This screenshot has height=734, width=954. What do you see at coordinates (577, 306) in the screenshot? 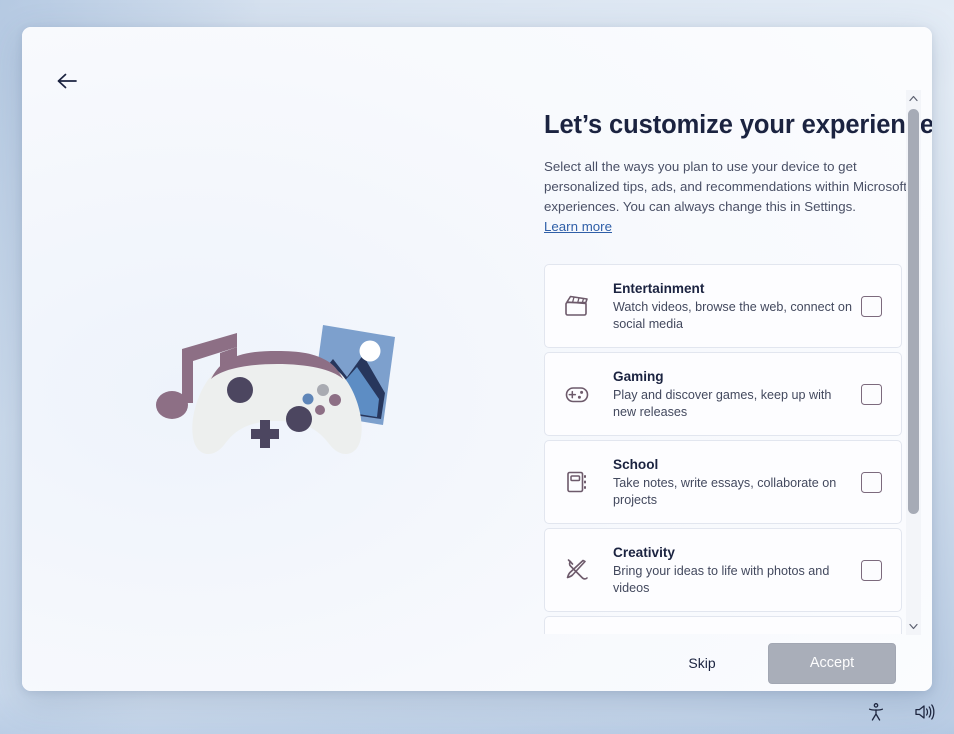
I see `clapperboard-icon` at bounding box center [577, 306].